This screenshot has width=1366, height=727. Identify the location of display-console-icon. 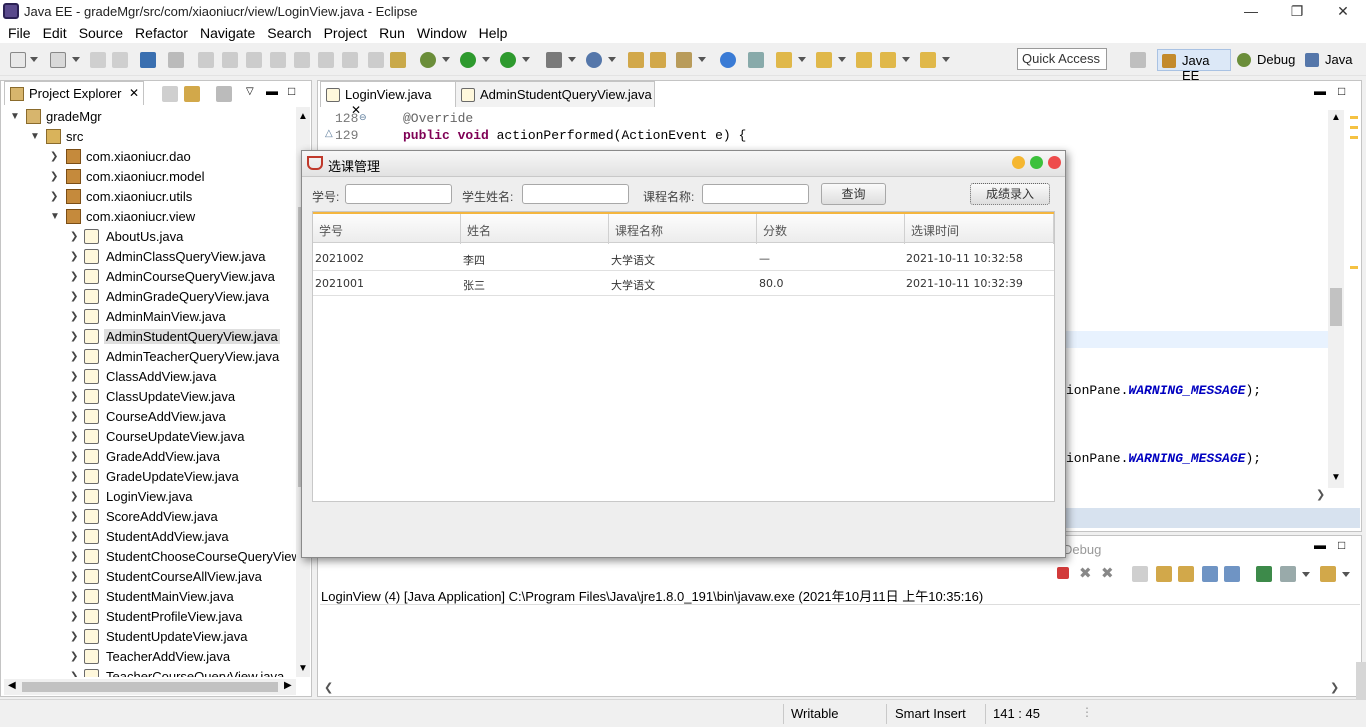
(1288, 574).